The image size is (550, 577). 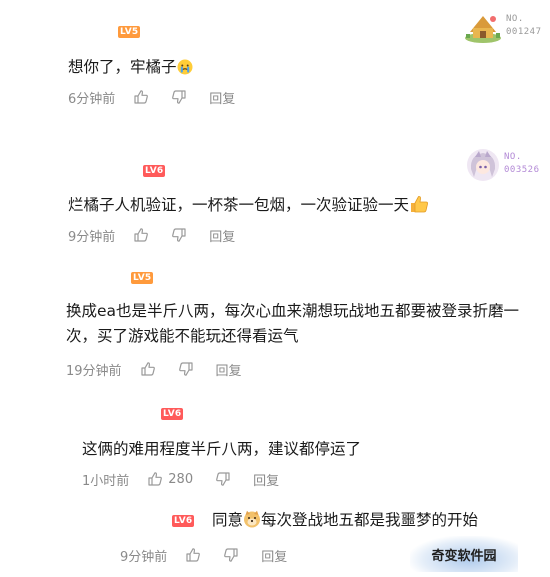 I want to click on comment-time: 1小时前, so click(x=106, y=481).